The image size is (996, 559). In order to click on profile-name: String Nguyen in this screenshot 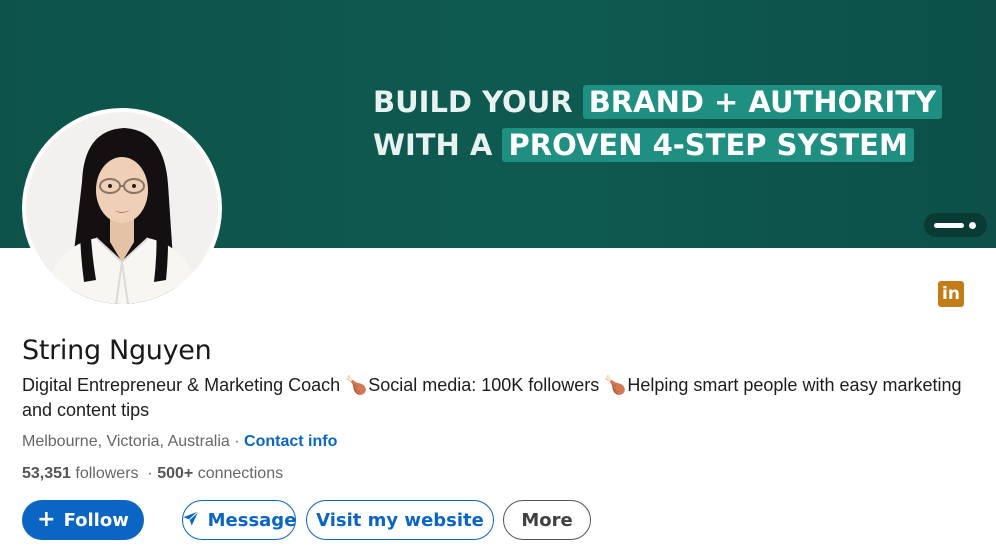, I will do `click(117, 350)`.